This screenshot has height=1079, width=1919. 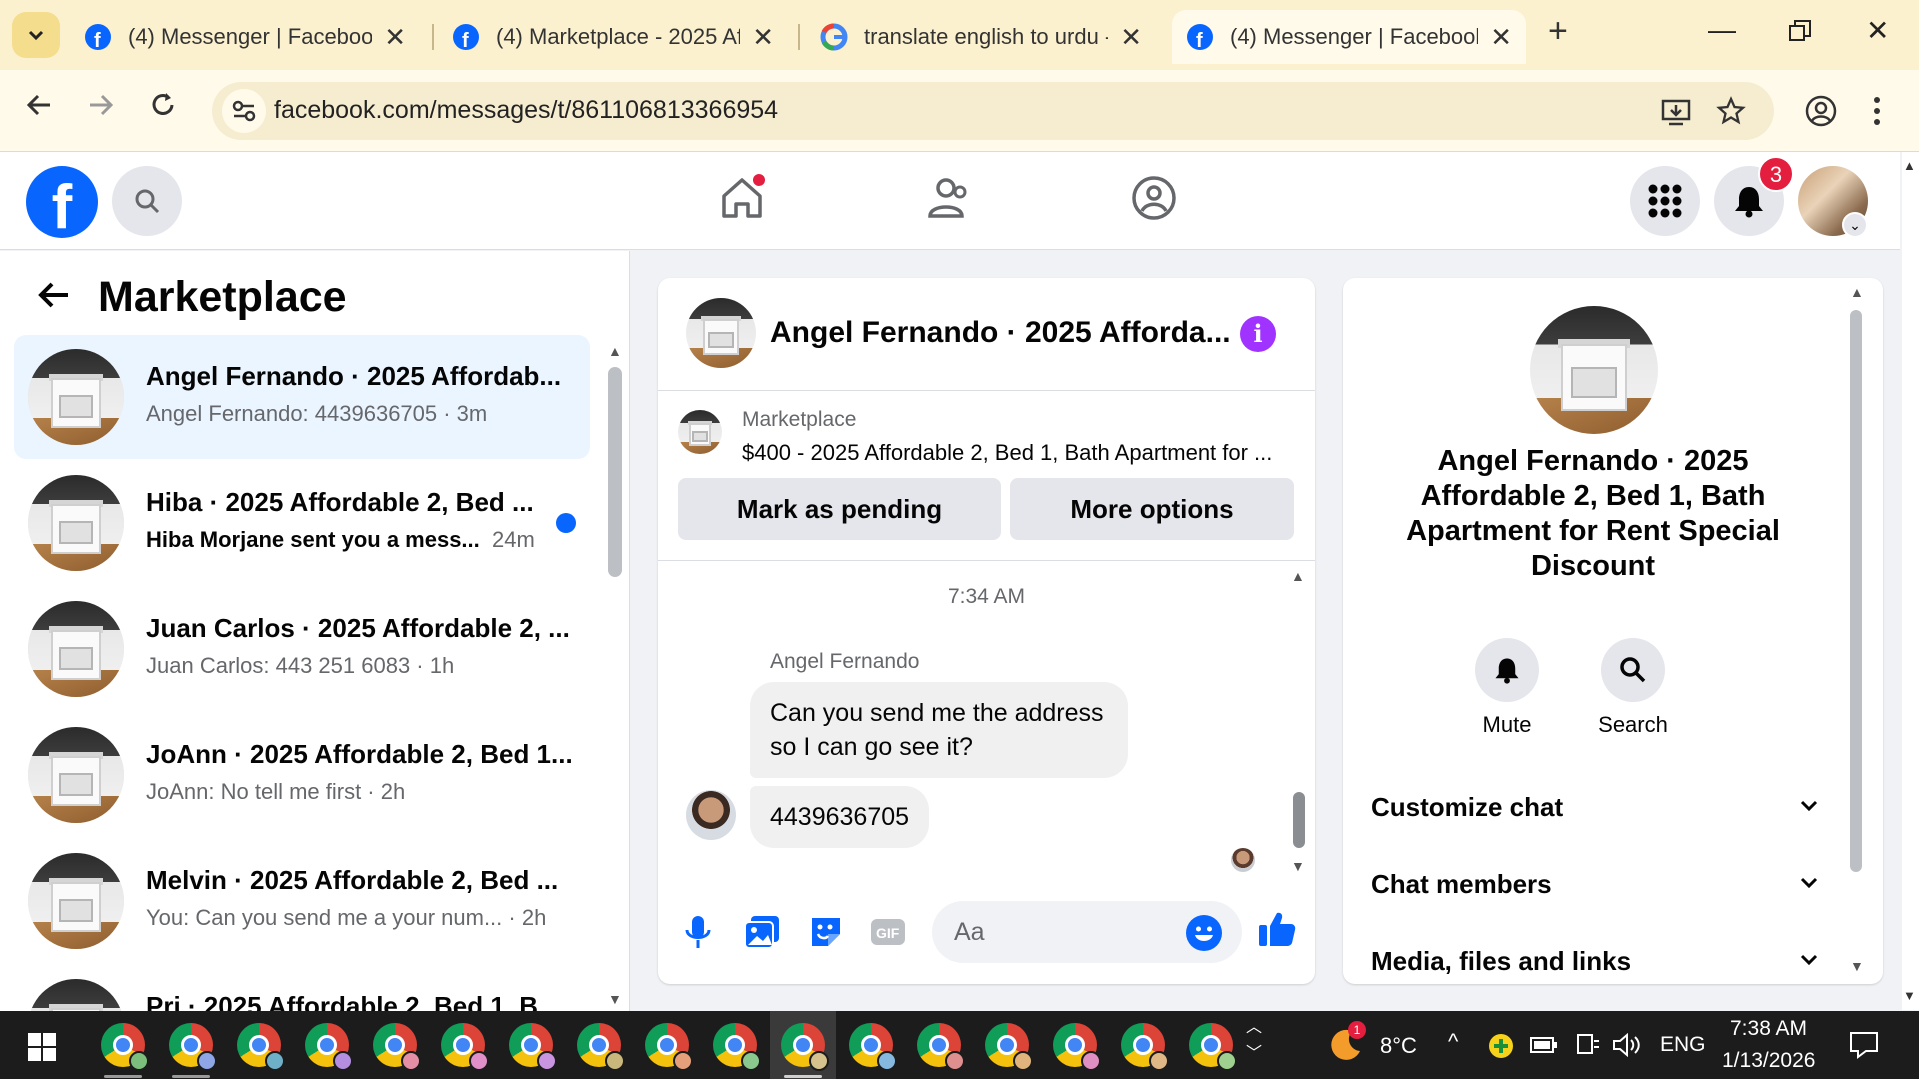 What do you see at coordinates (1596, 807) in the screenshot?
I see `customize-chat-section: Customize chat` at bounding box center [1596, 807].